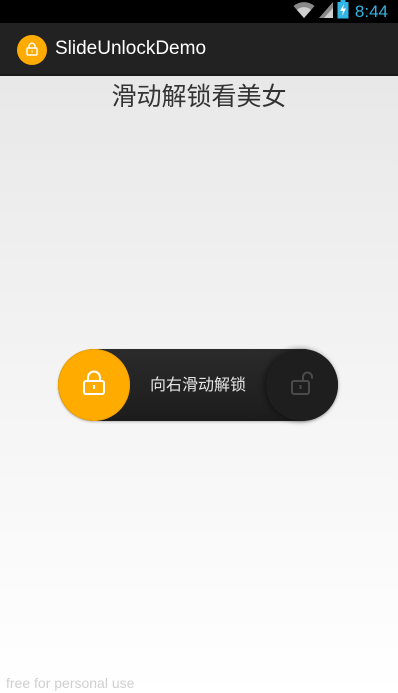 Image resolution: width=398 pixels, height=693 pixels. I want to click on slide-unlock-track: 向右滑动解锁, so click(198, 385).